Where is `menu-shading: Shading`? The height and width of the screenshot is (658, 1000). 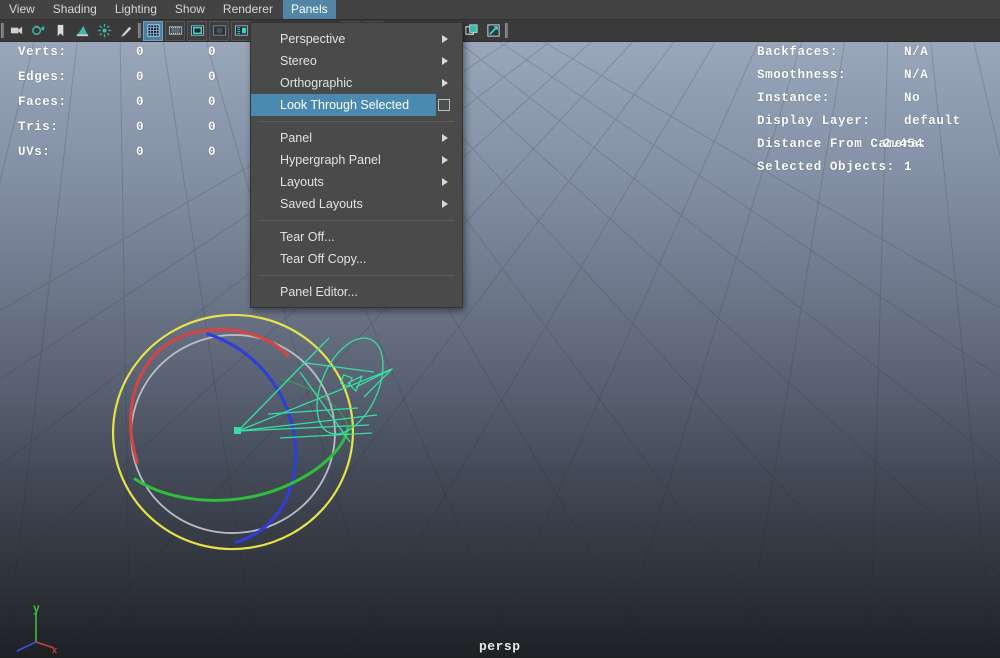
menu-shading: Shading is located at coordinates (75, 9).